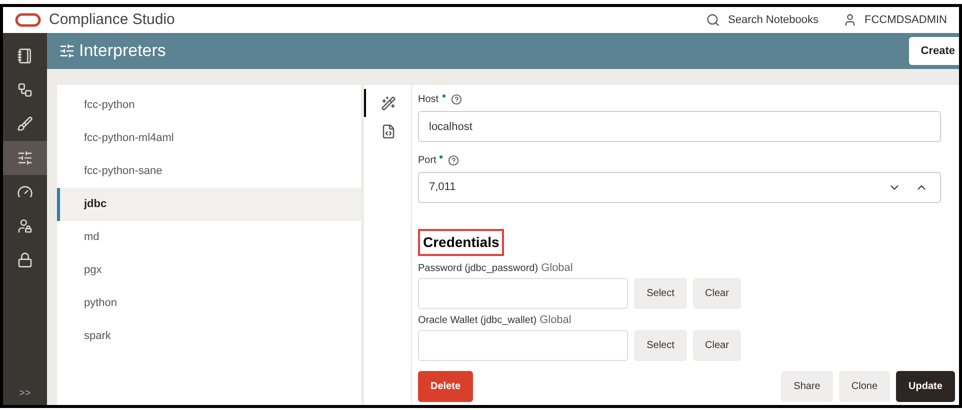  What do you see at coordinates (428, 99) in the screenshot?
I see `field-label: Host` at bounding box center [428, 99].